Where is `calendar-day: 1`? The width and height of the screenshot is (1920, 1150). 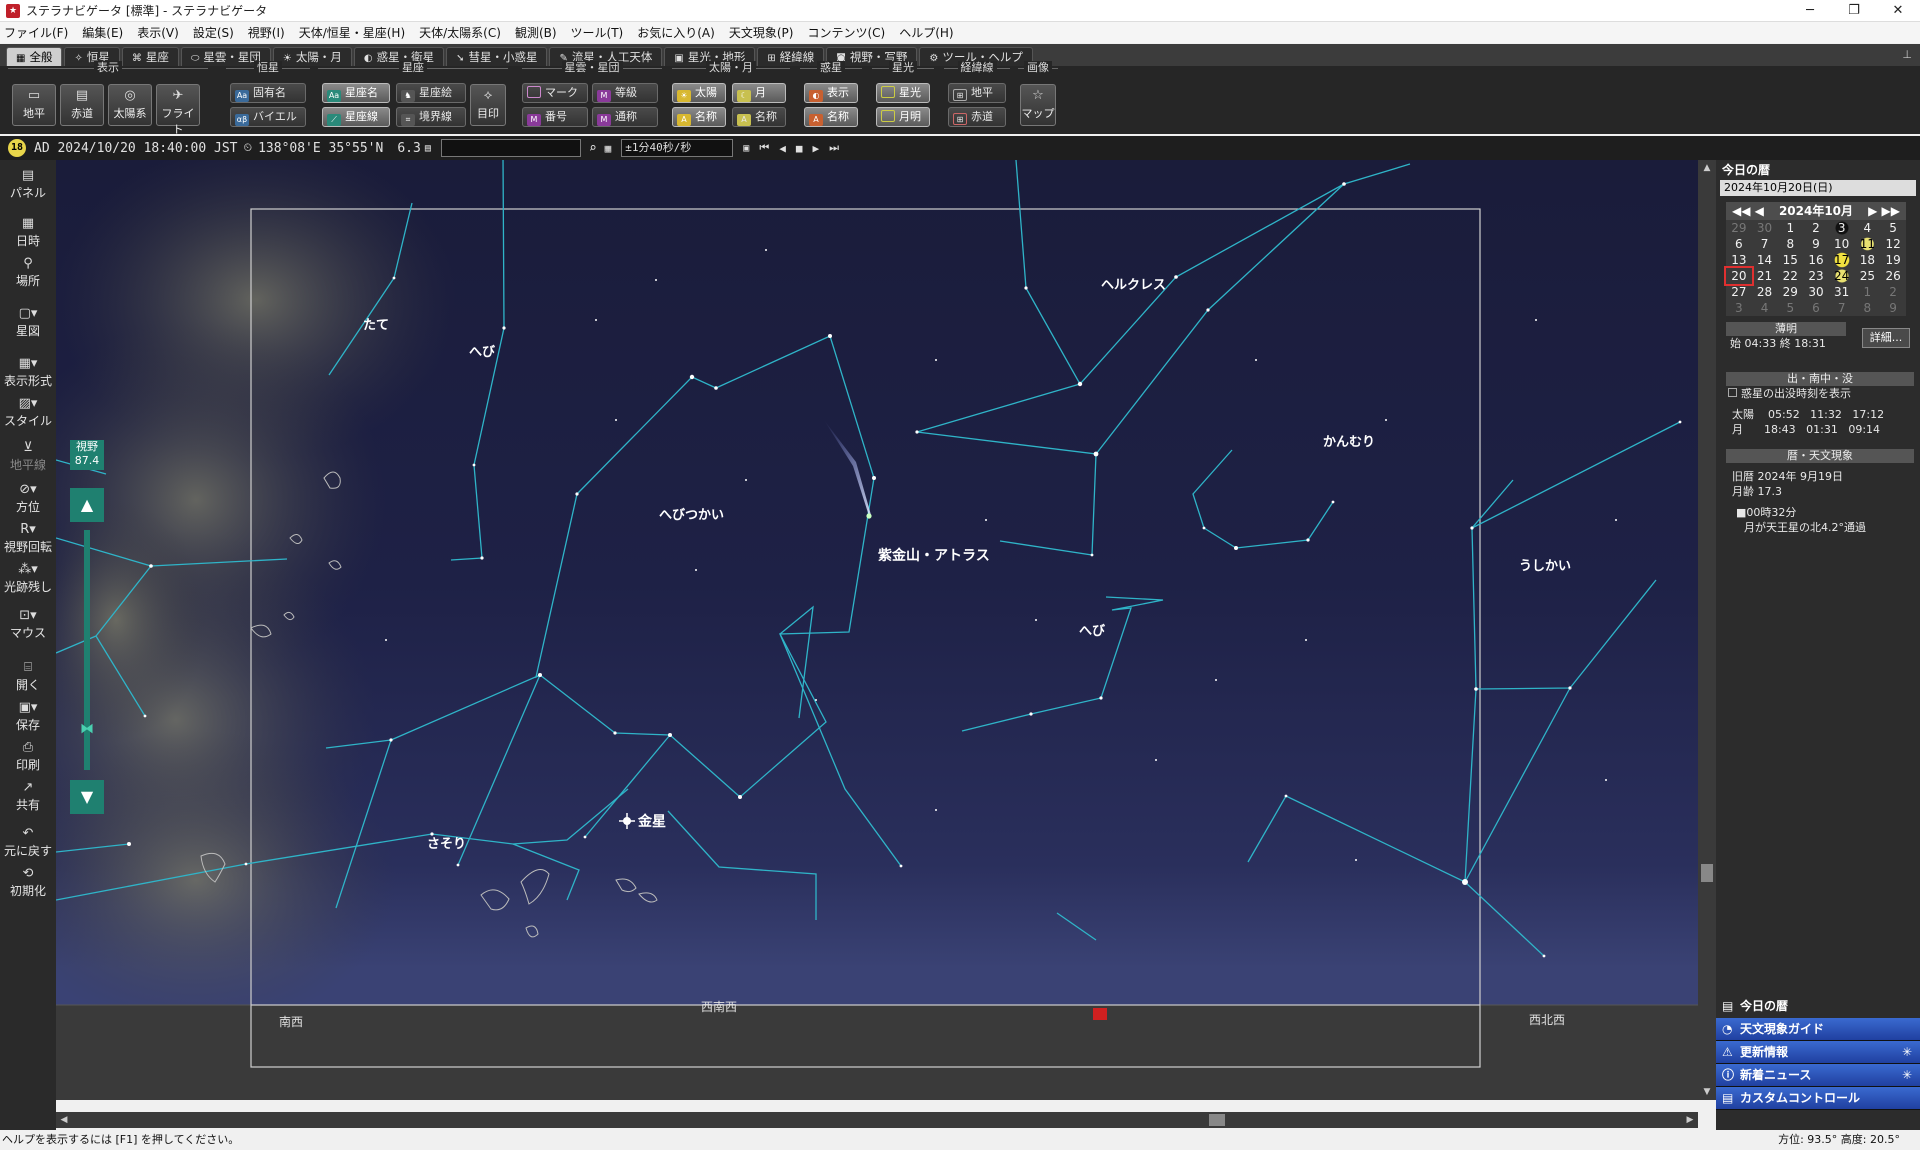 calendar-day: 1 is located at coordinates (1868, 292).